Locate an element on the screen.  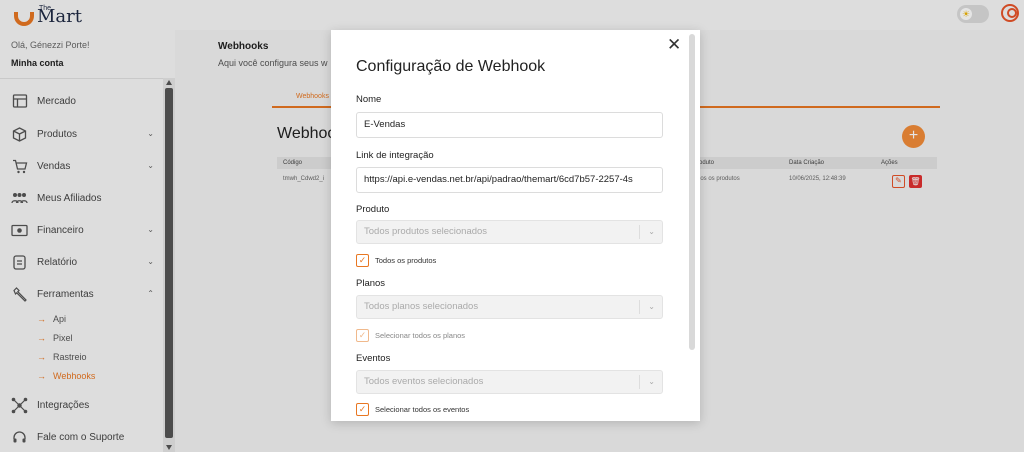
close-icon: ✕ is located at coordinates (674, 44).